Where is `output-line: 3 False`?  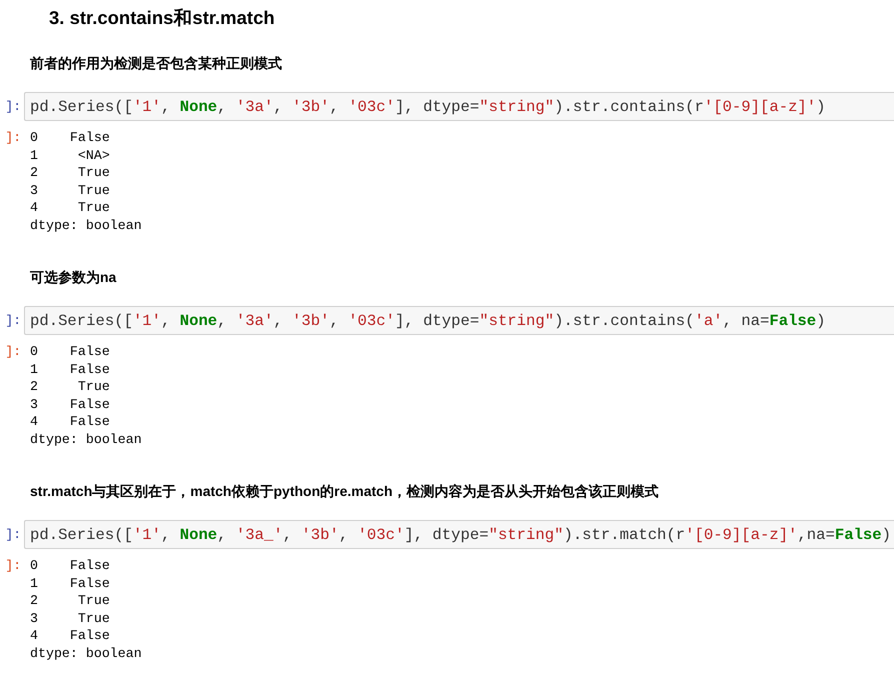 output-line: 3 False is located at coordinates (70, 404).